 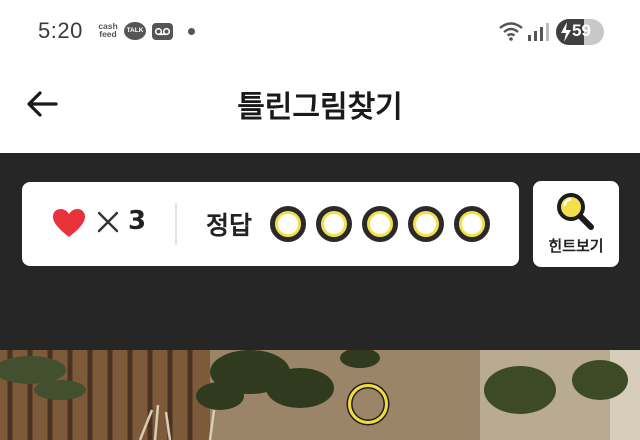 I want to click on hint-button-label: 힌트보기, so click(x=576, y=246).